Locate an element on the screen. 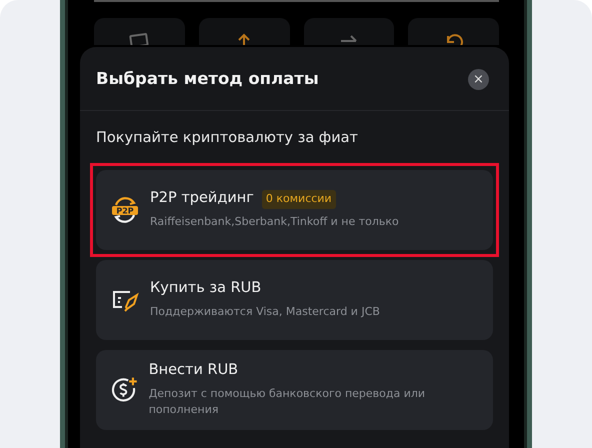  method-title: Купить за RUB is located at coordinates (206, 288).